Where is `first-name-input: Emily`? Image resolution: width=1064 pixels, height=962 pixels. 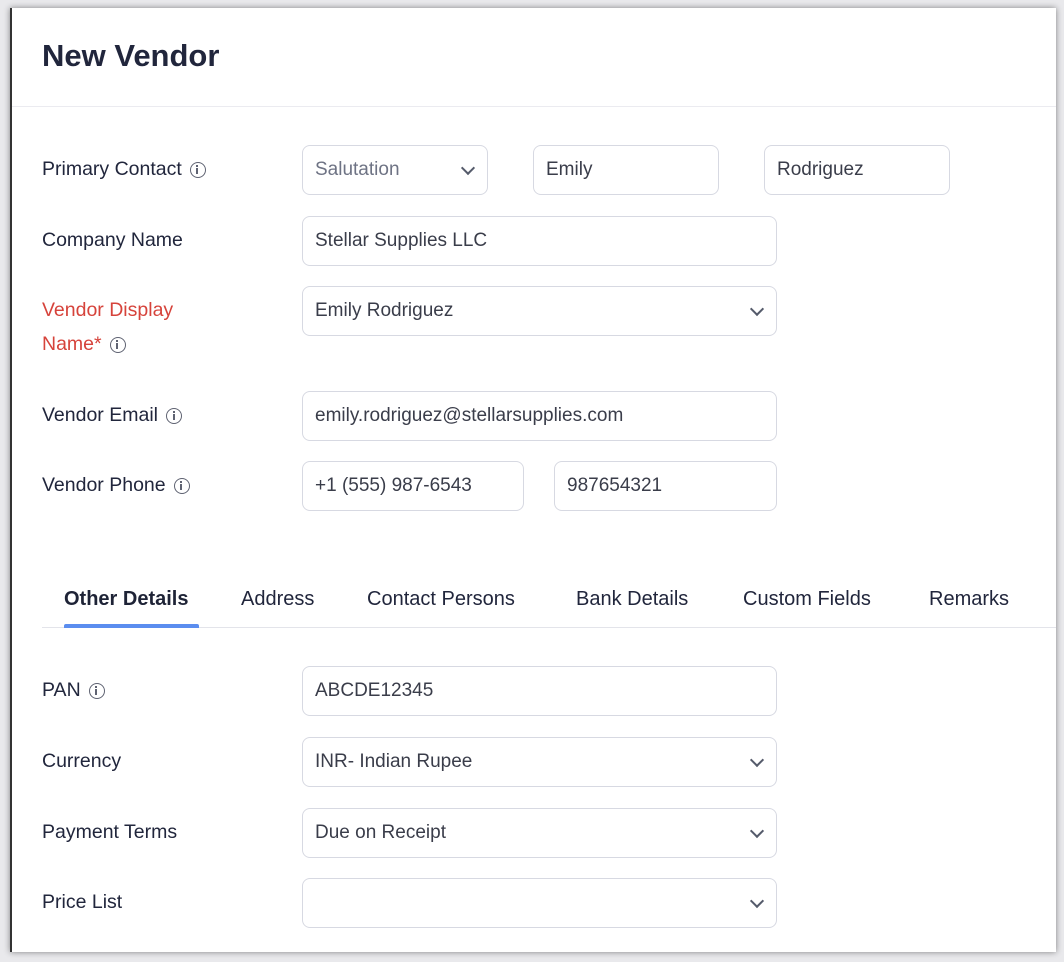
first-name-input: Emily is located at coordinates (626, 170).